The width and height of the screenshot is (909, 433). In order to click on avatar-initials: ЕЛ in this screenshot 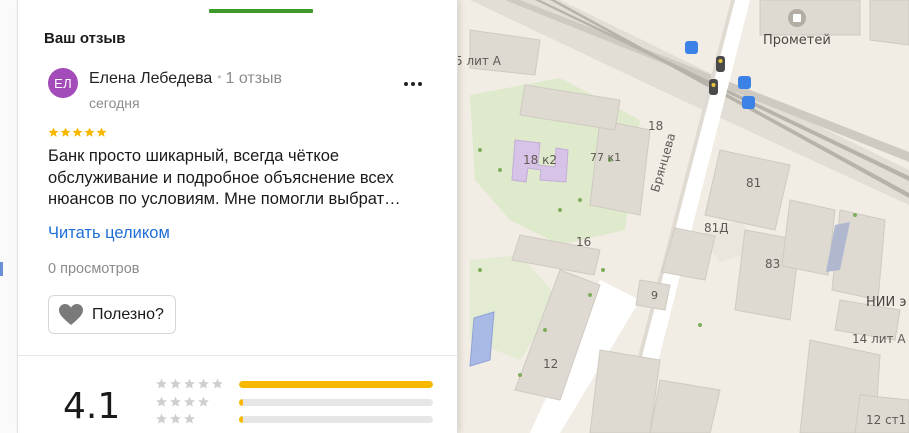, I will do `click(63, 83)`.